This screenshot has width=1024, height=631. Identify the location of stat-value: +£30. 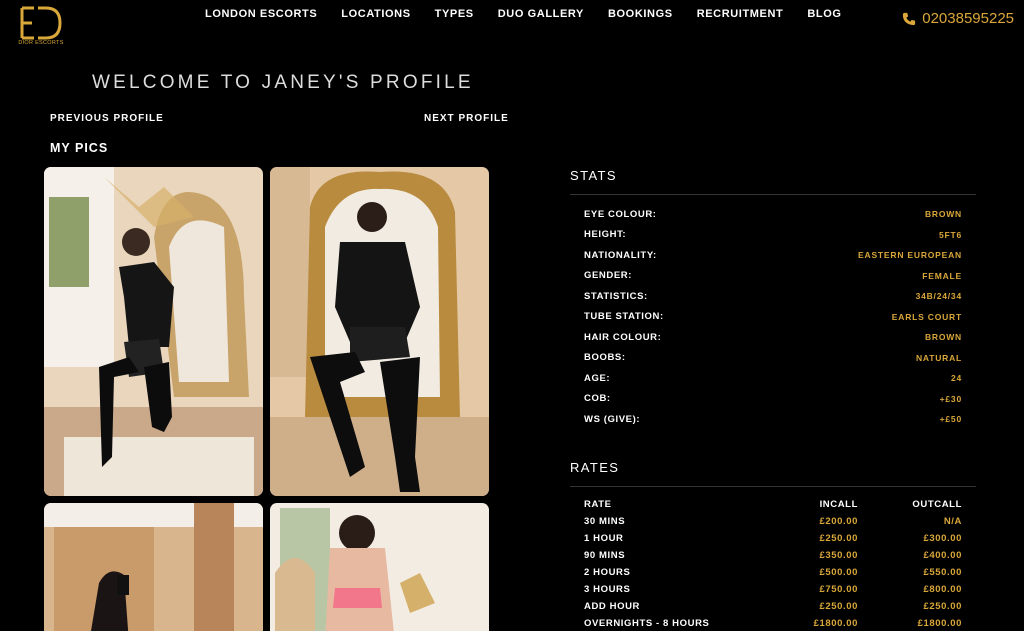
(950, 398).